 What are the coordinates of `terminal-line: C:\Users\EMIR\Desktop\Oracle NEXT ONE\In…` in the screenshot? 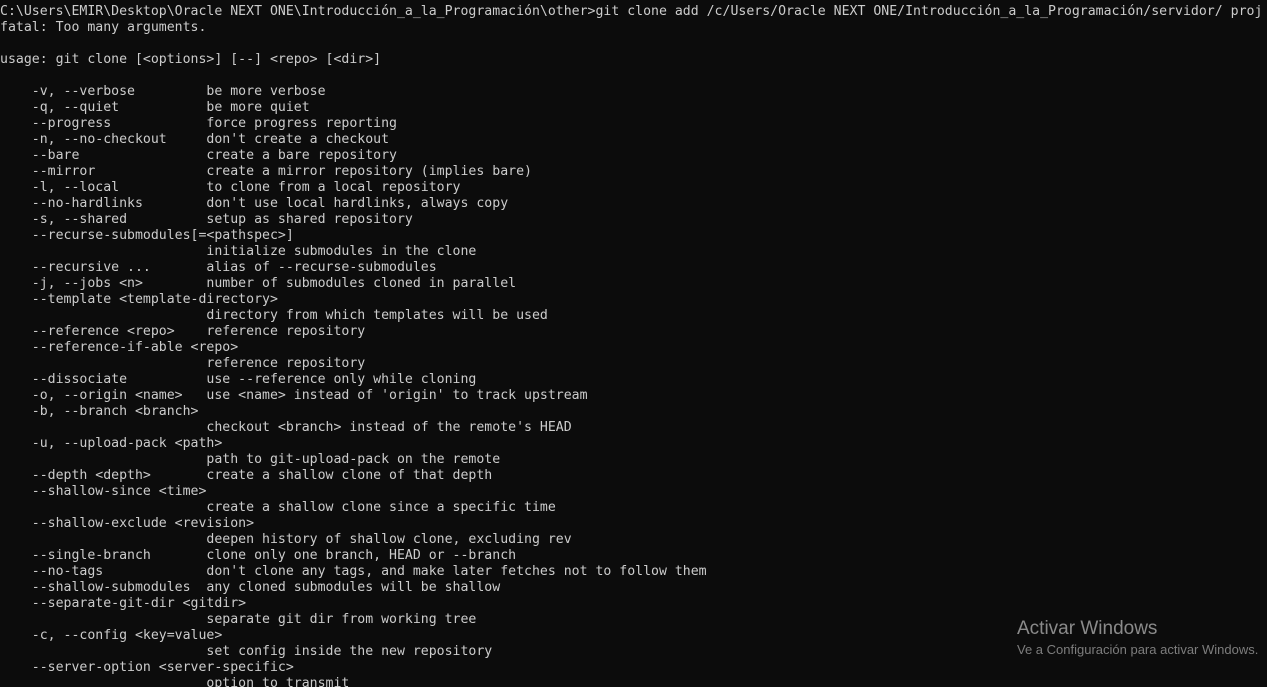 It's located at (631, 11).